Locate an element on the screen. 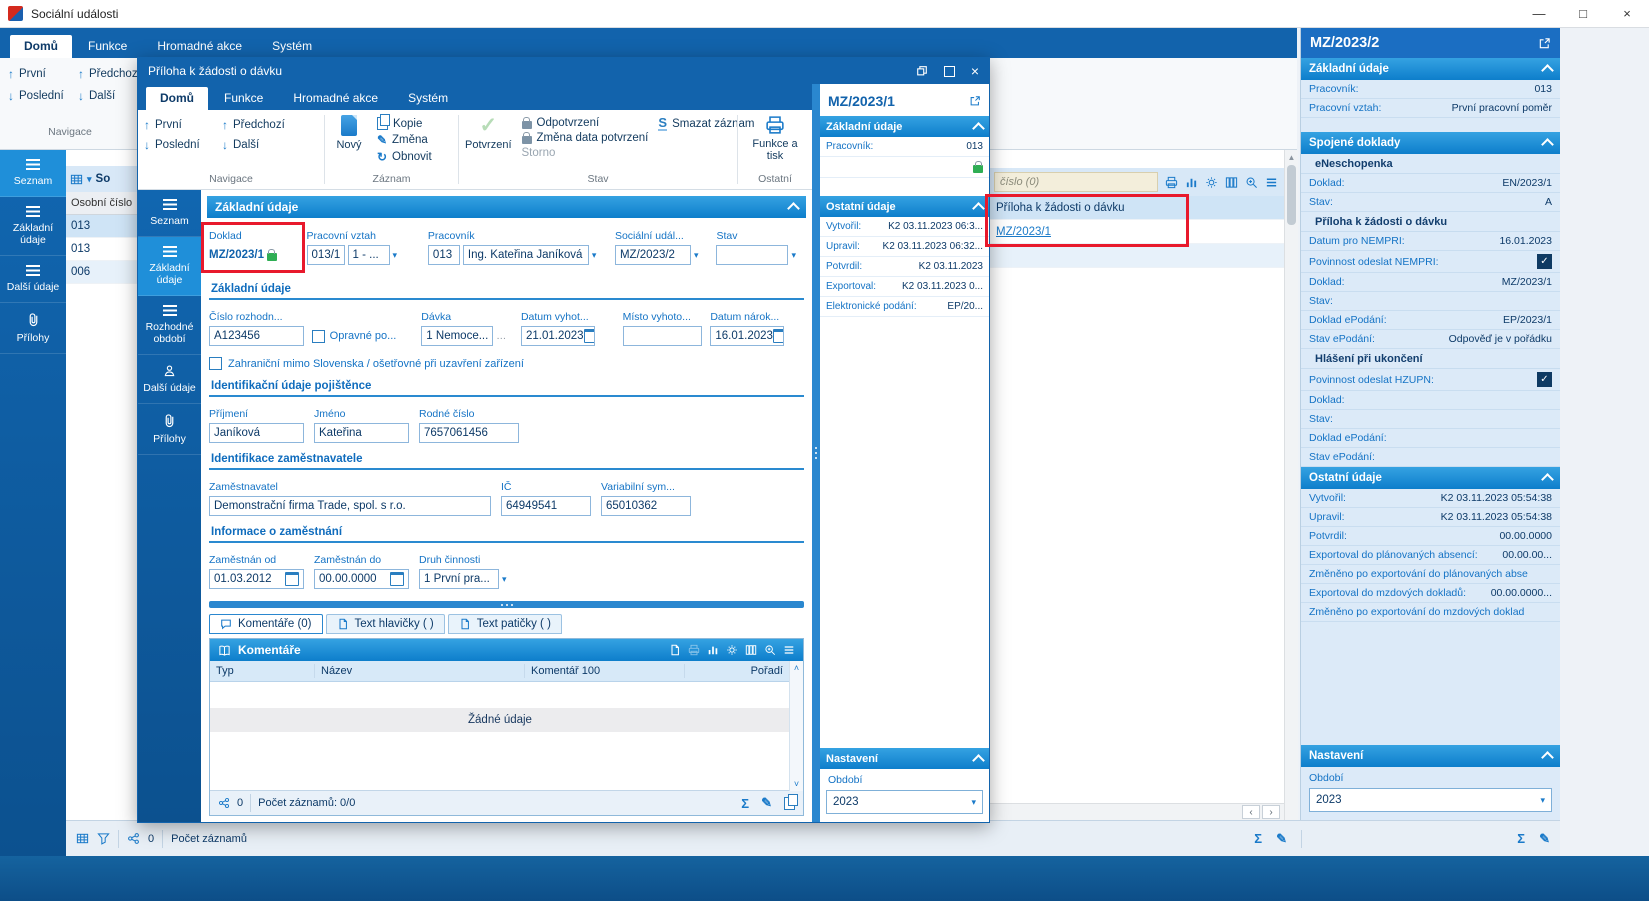 This screenshot has height=901, width=1649. scrollbar-thumb is located at coordinates (1291, 195).